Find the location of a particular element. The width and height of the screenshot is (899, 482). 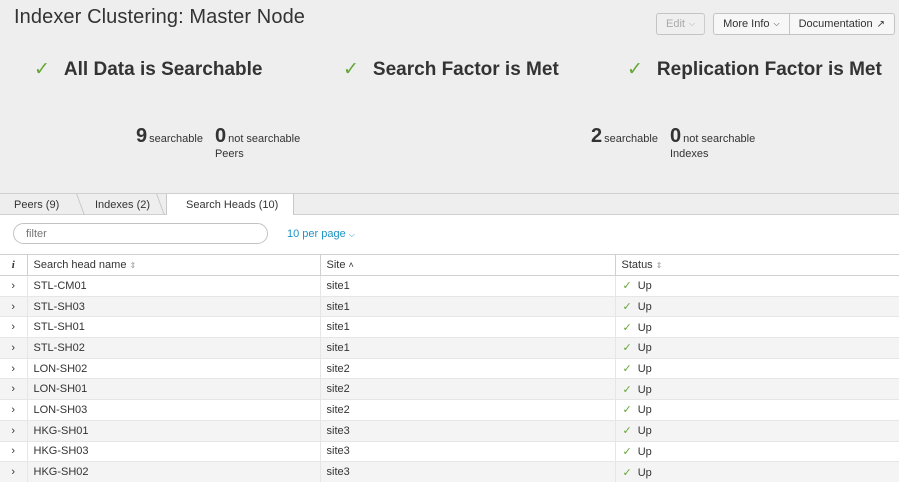

peers-not-searchable-label: not searchable is located at coordinates (264, 139).